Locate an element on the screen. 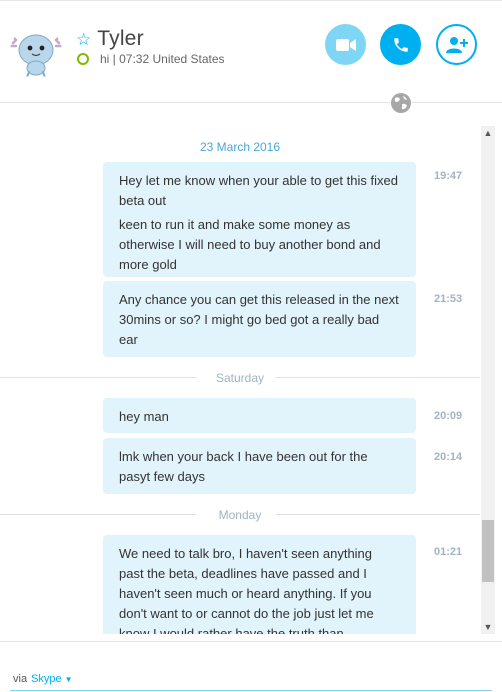 This screenshot has height=692, width=502. message-time: 21:53 is located at coordinates (448, 299).